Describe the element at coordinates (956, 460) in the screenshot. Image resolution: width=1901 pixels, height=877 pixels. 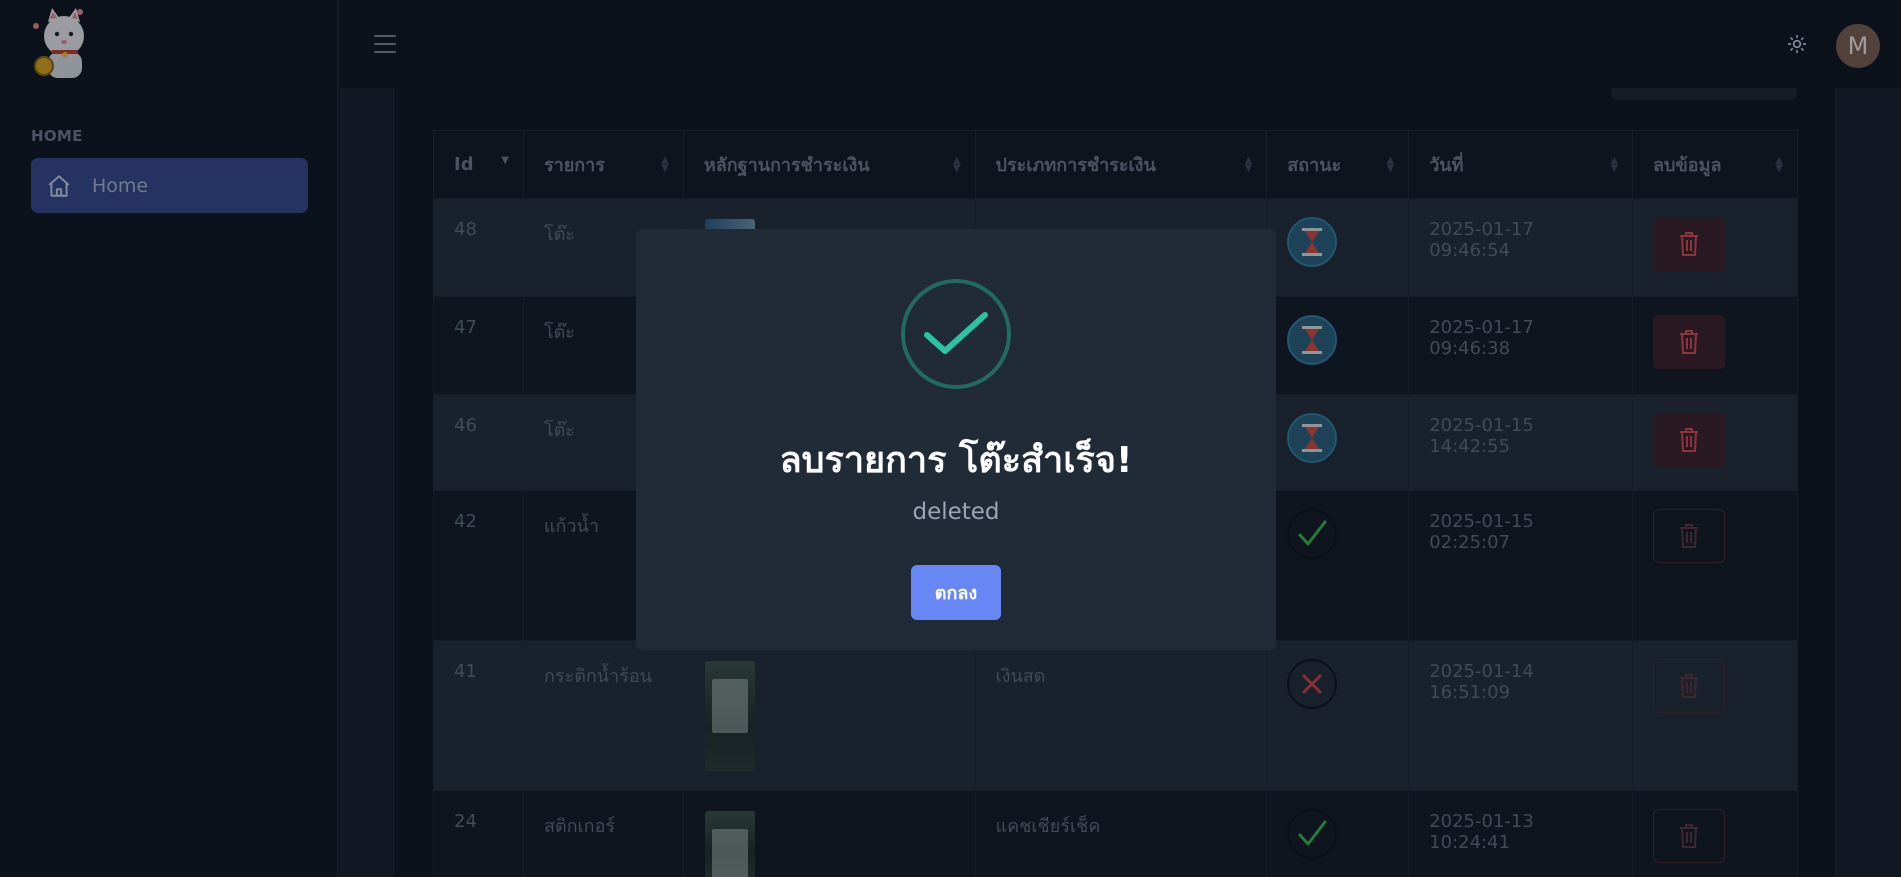
I see `dialog-title: ลบรายการ โต๊ะสำเร็จ!` at that location.